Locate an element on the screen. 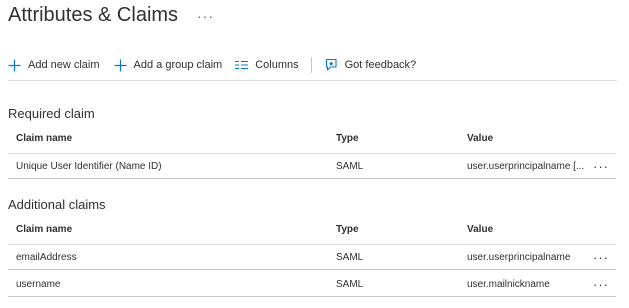  required-header-type: Type is located at coordinates (347, 138).